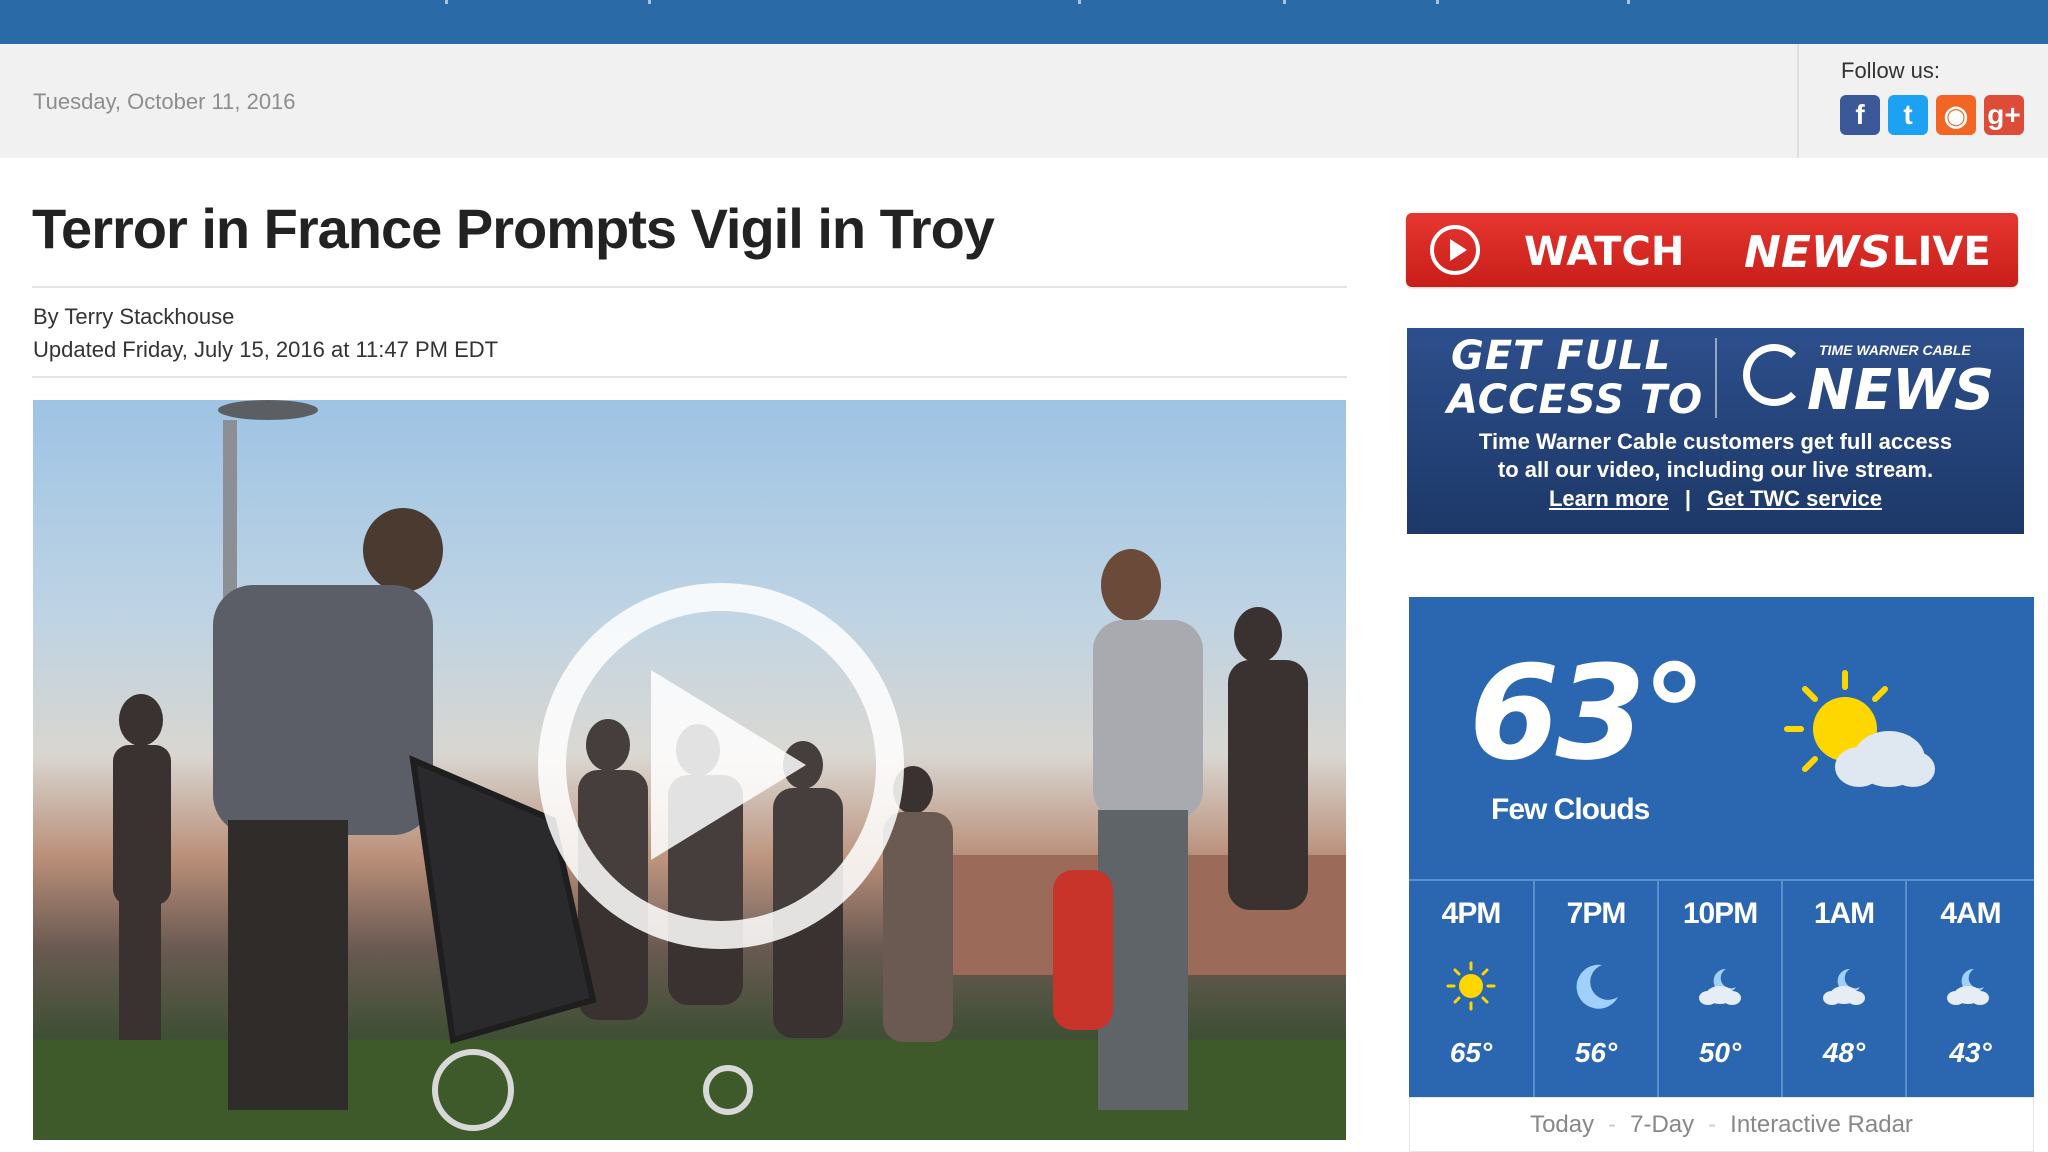 This screenshot has width=2048, height=1152. What do you see at coordinates (1895, 350) in the screenshot?
I see `brand-small-label: TIME WARNER CABLE` at bounding box center [1895, 350].